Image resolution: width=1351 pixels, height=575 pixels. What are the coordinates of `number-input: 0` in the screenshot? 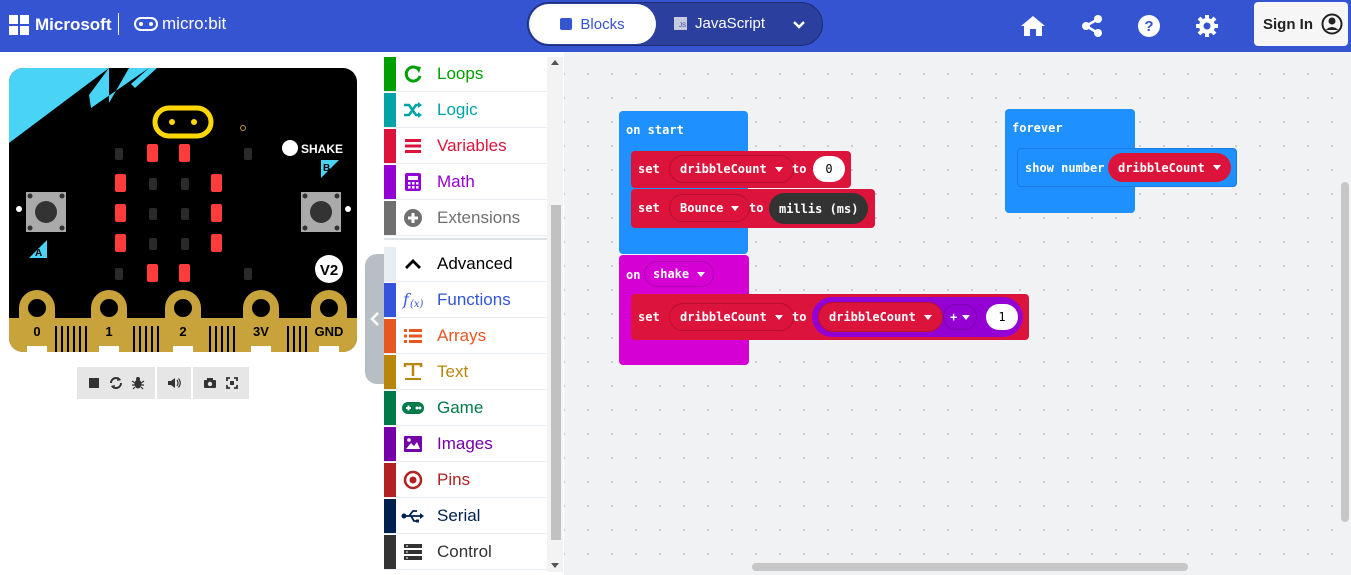 It's located at (829, 169).